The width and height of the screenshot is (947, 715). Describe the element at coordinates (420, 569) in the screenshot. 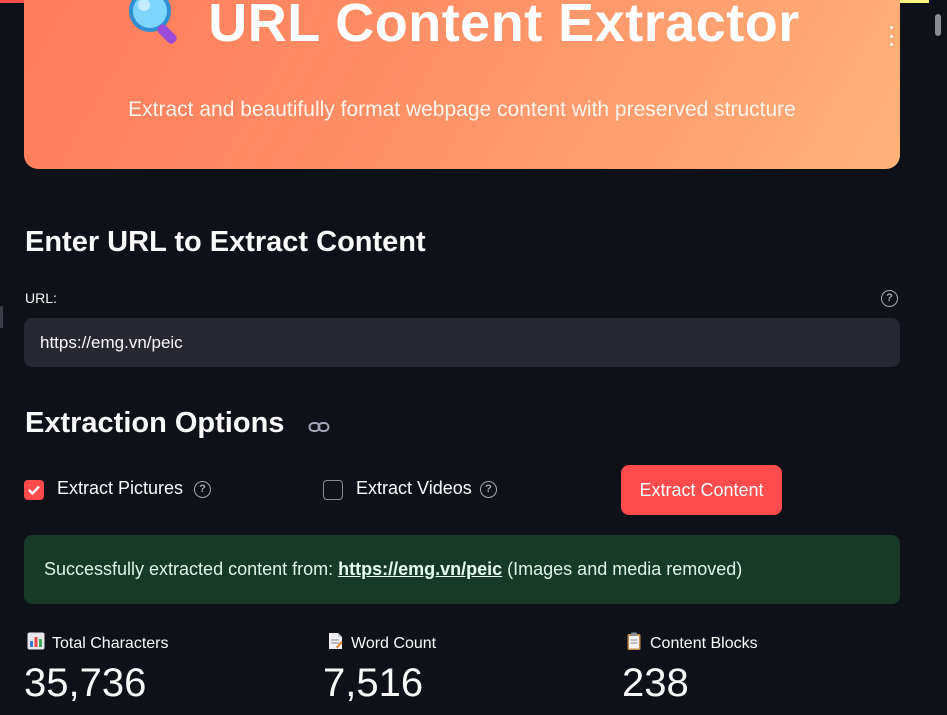

I see `extracted-url-link: https://emg.vn/peic` at that location.